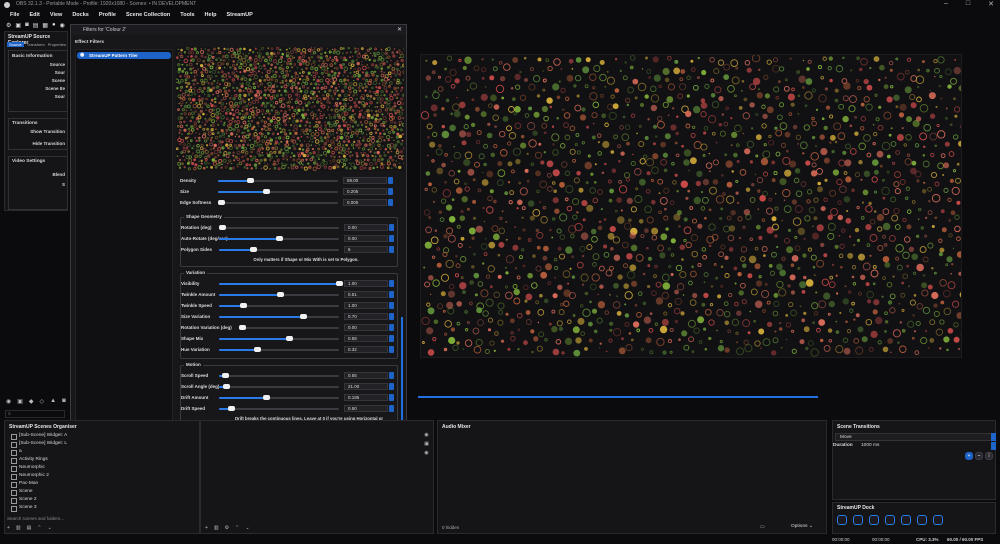 This screenshot has width=1000, height=544. I want to click on tab-properties: Properties, so click(57, 44).